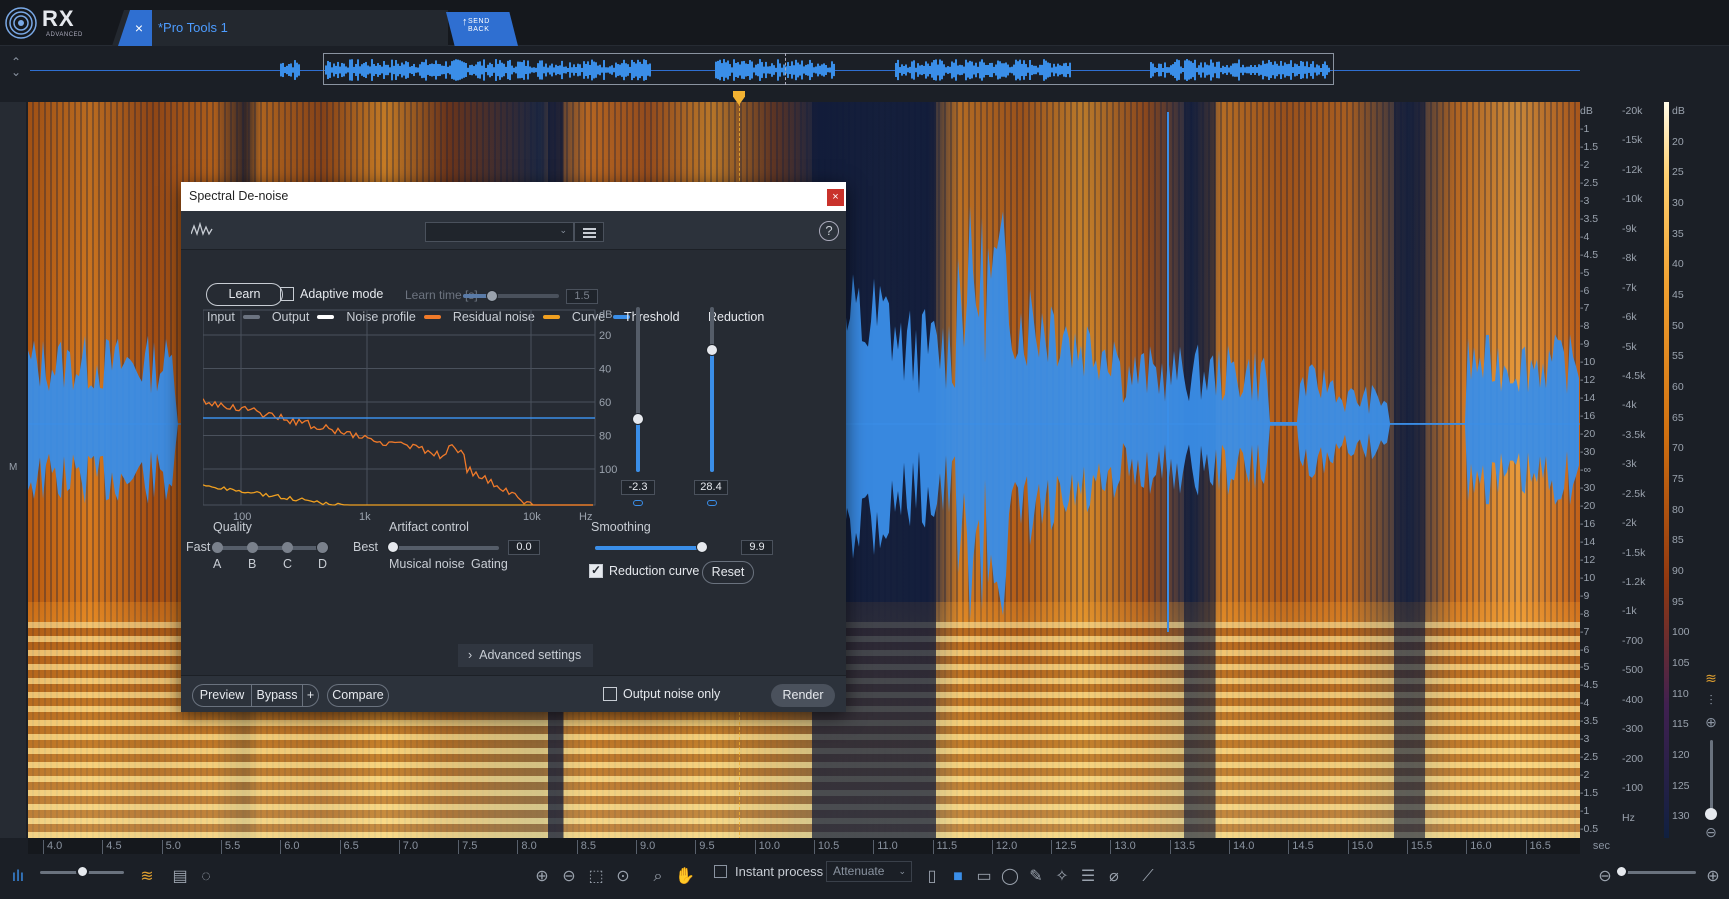 This screenshot has height=899, width=1729. I want to click on scale-tick: 130, so click(1681, 816).